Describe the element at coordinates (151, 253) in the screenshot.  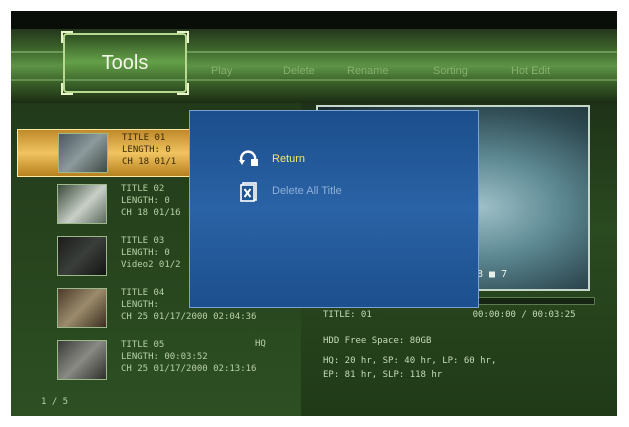
I see `title-info: TITLE 03 LENGTH: 0 Video2 01/2` at that location.